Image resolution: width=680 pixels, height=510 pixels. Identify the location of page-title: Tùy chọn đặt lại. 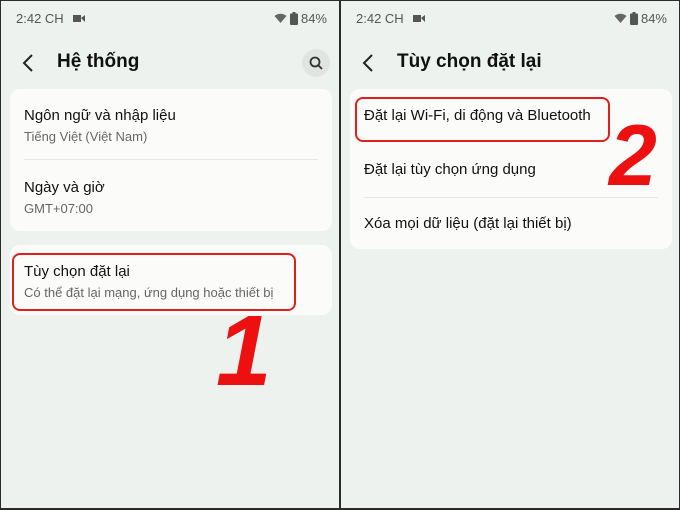
(469, 61).